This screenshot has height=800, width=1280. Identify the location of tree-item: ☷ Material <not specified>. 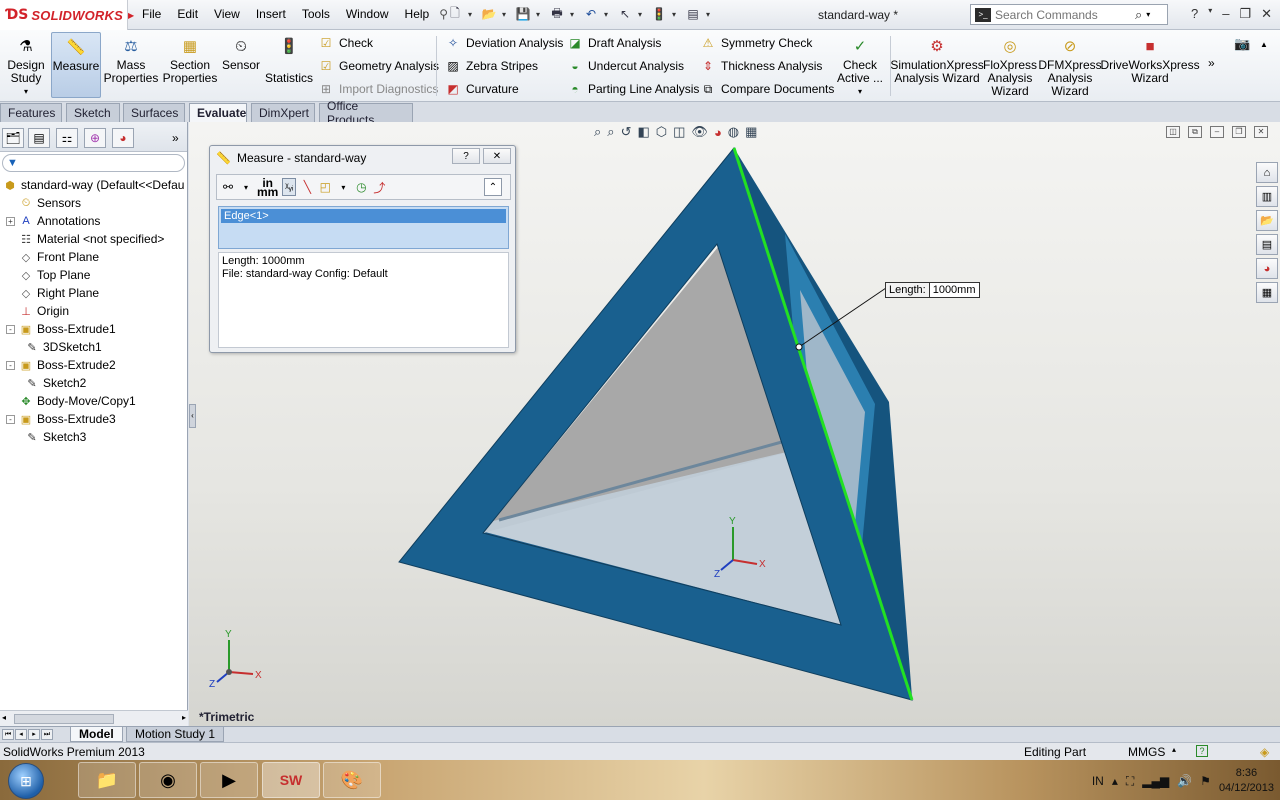
(85, 239).